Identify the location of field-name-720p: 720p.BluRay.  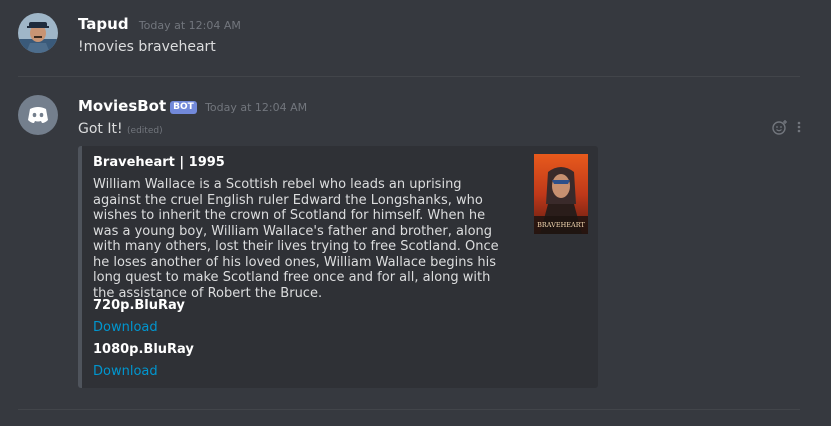
(139, 305).